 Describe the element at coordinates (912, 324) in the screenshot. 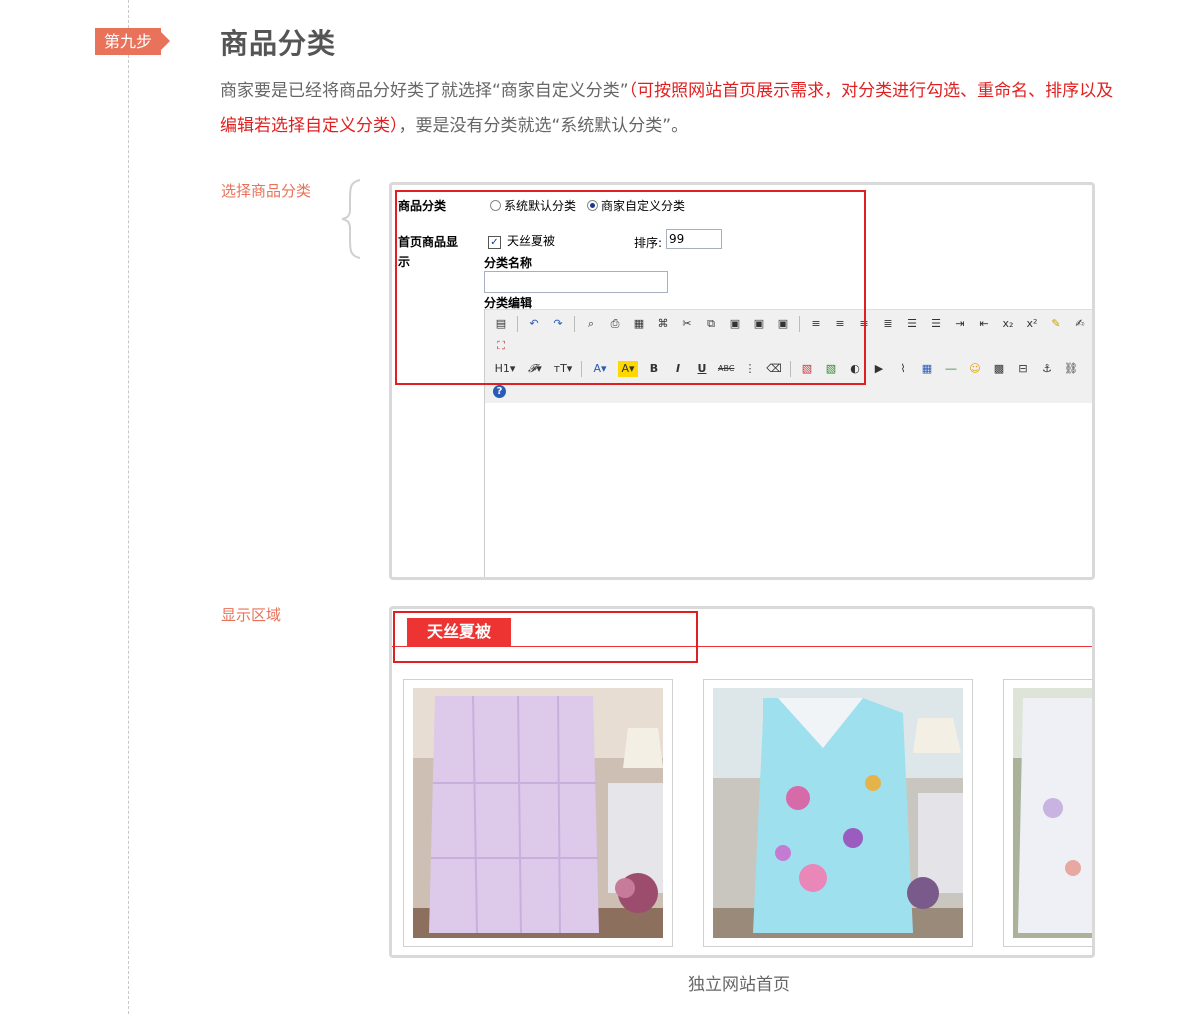

I see `ordered-list-icon: ☰` at that location.